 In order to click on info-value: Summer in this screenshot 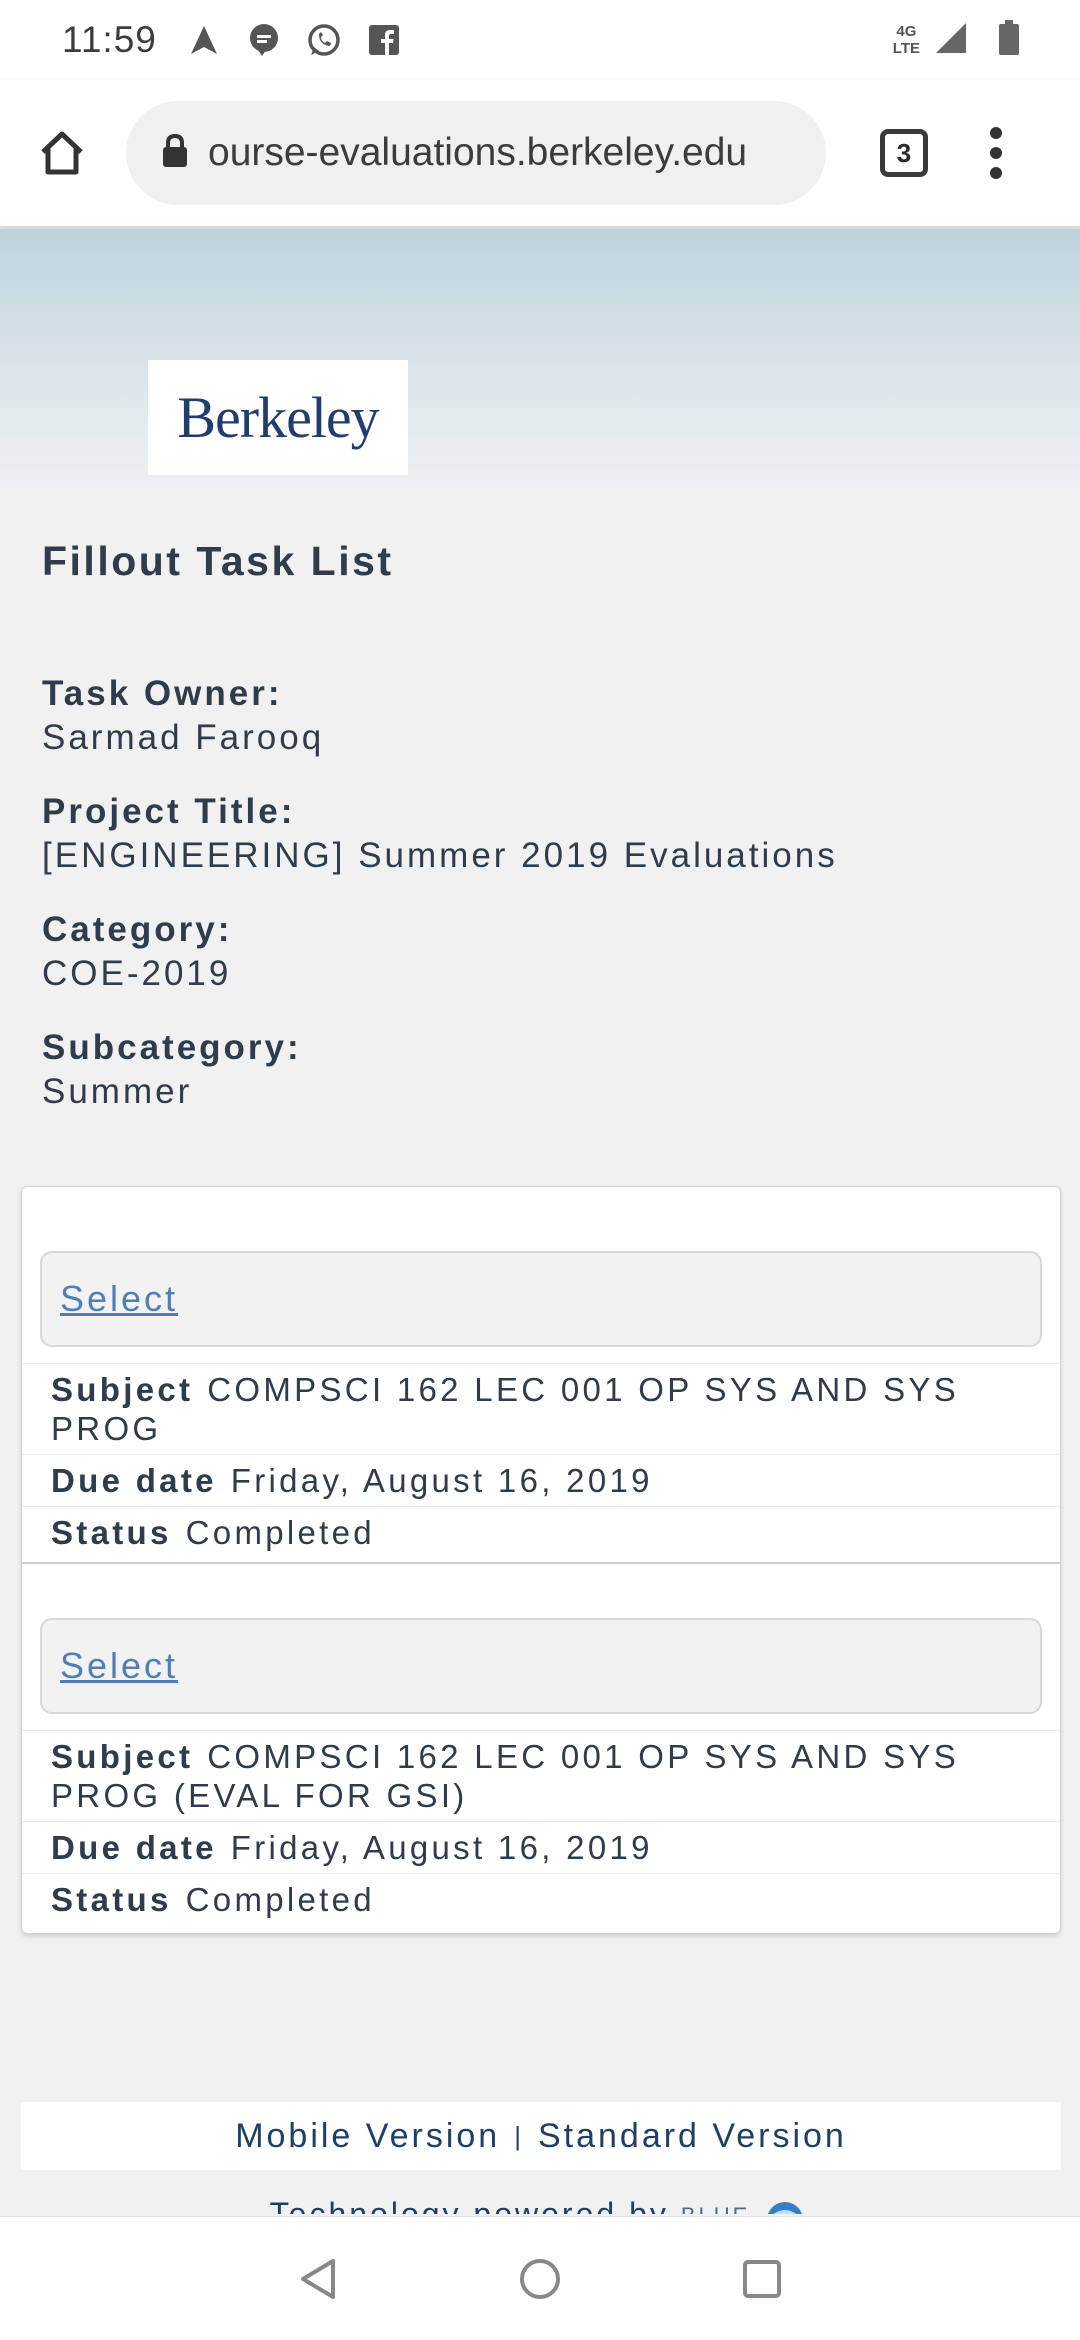, I will do `click(117, 1091)`.